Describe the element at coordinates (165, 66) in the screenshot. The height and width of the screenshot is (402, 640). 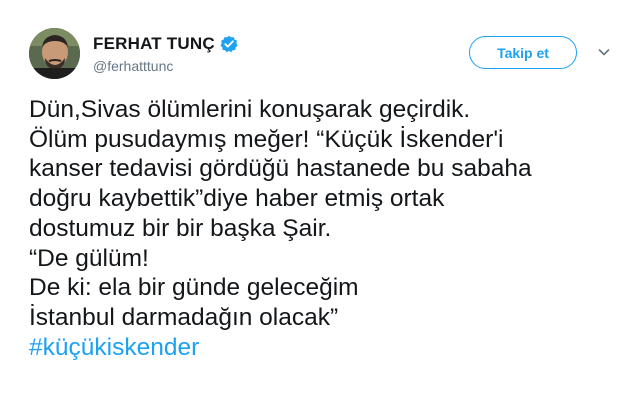
I see `user-handle: @ferhatttunc` at that location.